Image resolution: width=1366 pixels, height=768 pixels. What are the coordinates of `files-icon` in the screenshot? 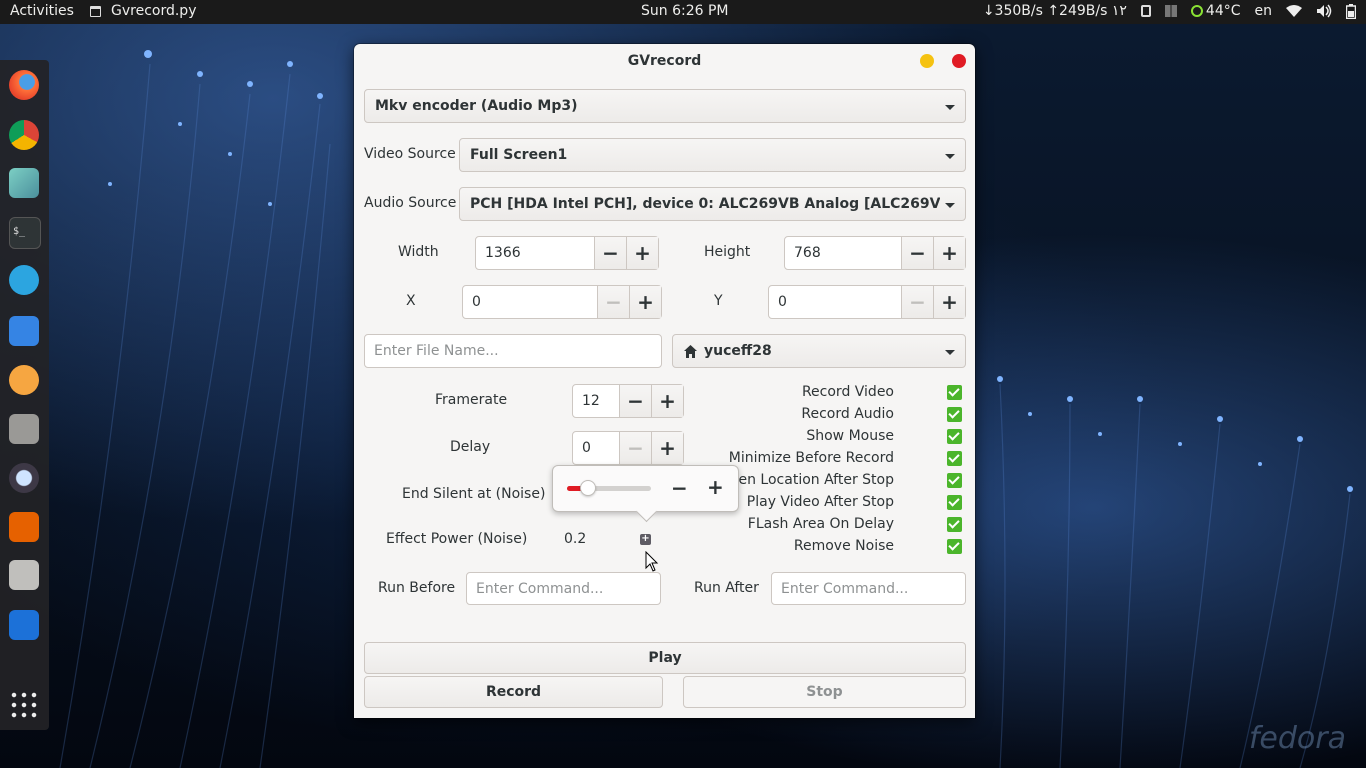 It's located at (24, 331).